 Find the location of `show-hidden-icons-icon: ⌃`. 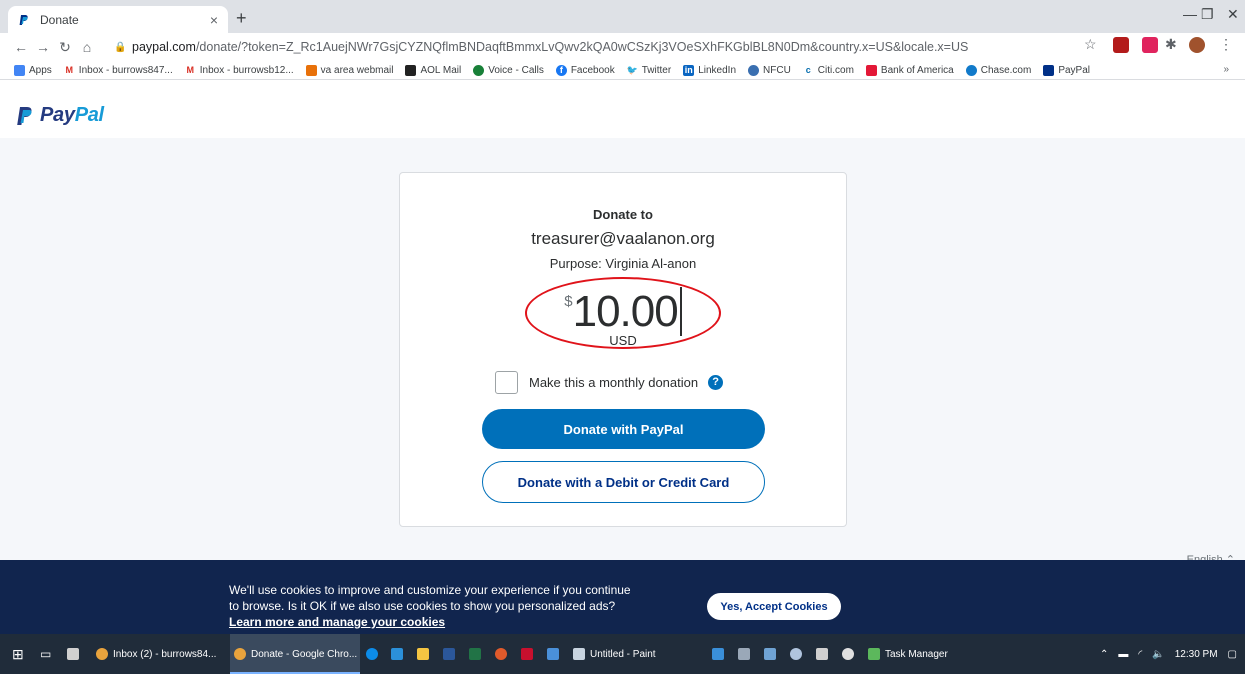

show-hidden-icons-icon: ⌃ is located at coordinates (1104, 654).